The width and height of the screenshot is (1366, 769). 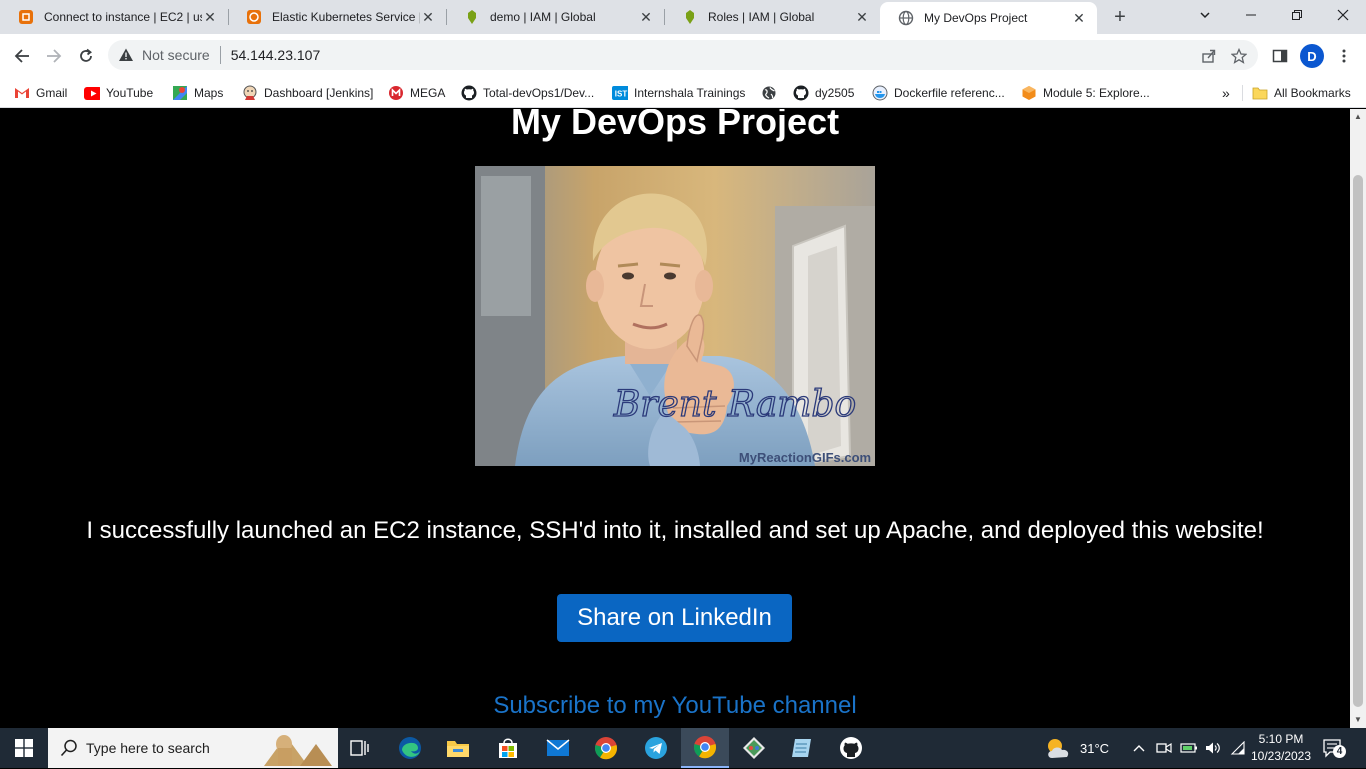 What do you see at coordinates (1281, 748) in the screenshot?
I see `system-clock: 5:10 PM 10/23/2023` at bounding box center [1281, 748].